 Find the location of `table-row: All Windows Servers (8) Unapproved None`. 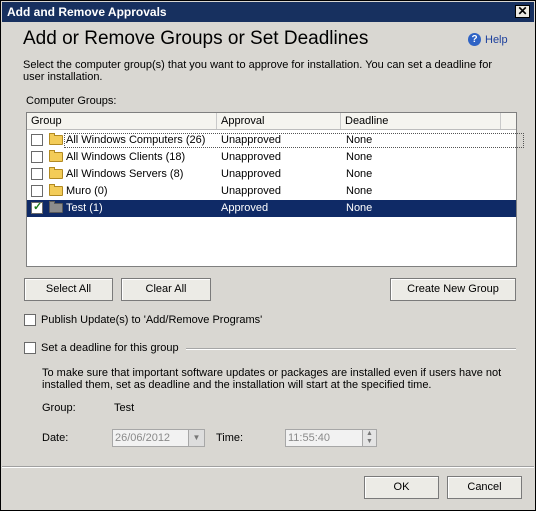

table-row: All Windows Servers (8) Unapproved None is located at coordinates (271, 174).